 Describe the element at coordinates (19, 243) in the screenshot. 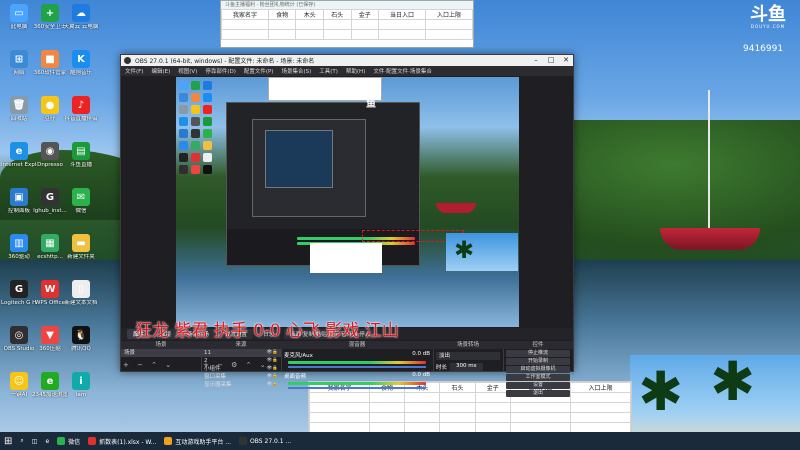

I see `desktop-icon-glyph: ▥` at that location.